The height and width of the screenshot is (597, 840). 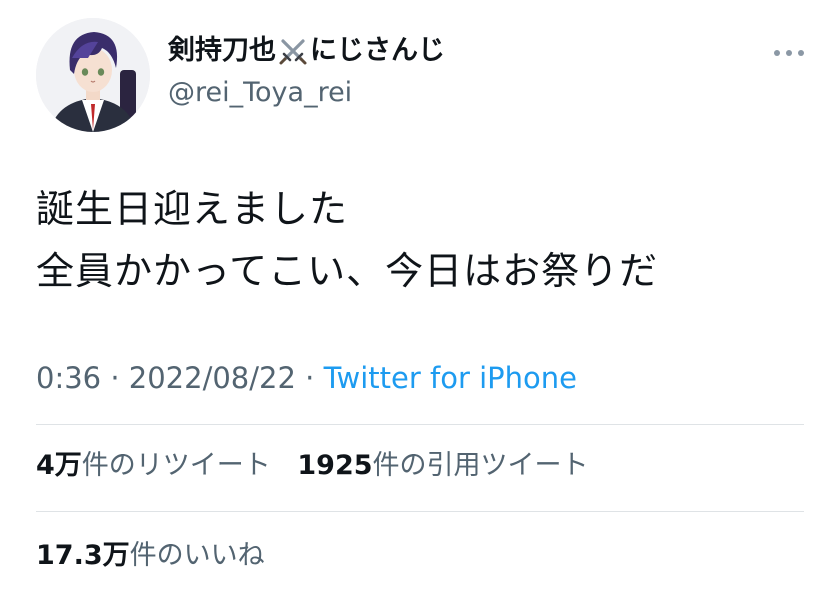 I want to click on more-options-icon, so click(x=789, y=53).